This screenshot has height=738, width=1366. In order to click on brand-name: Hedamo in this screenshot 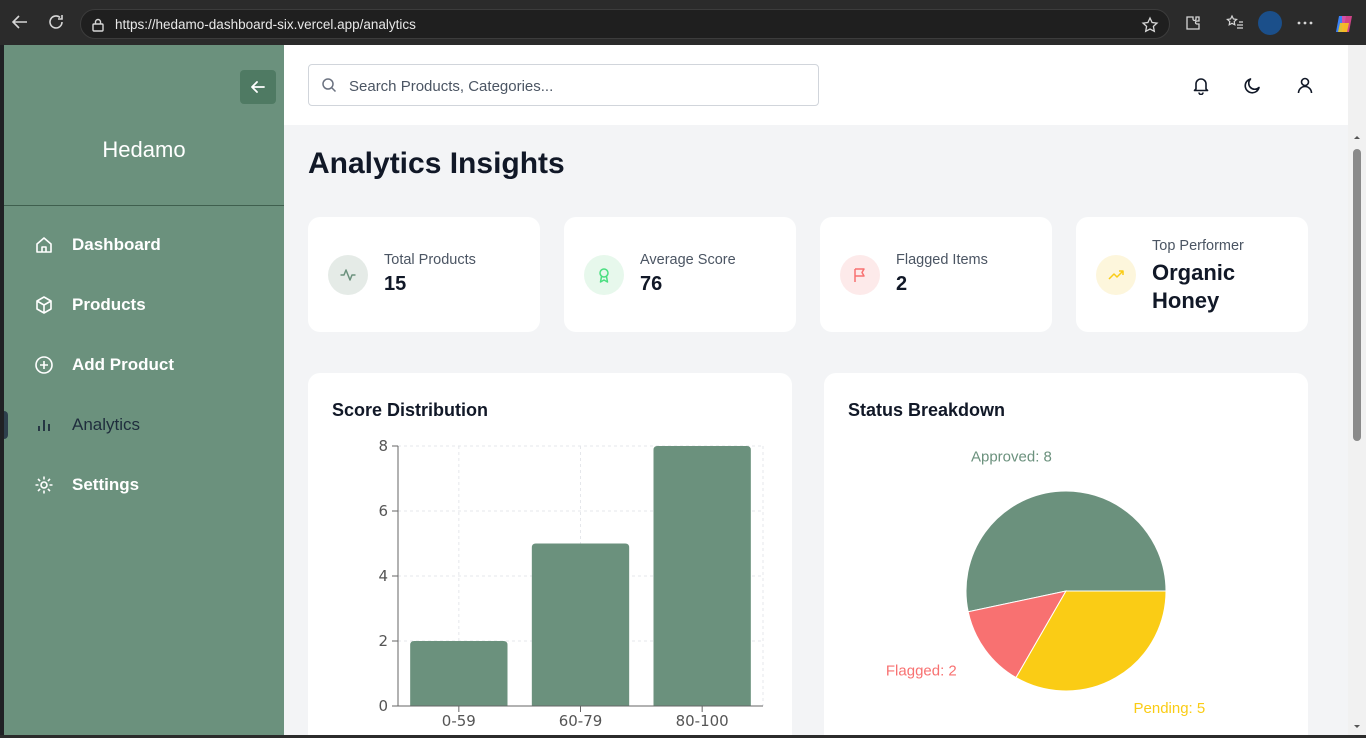, I will do `click(144, 149)`.